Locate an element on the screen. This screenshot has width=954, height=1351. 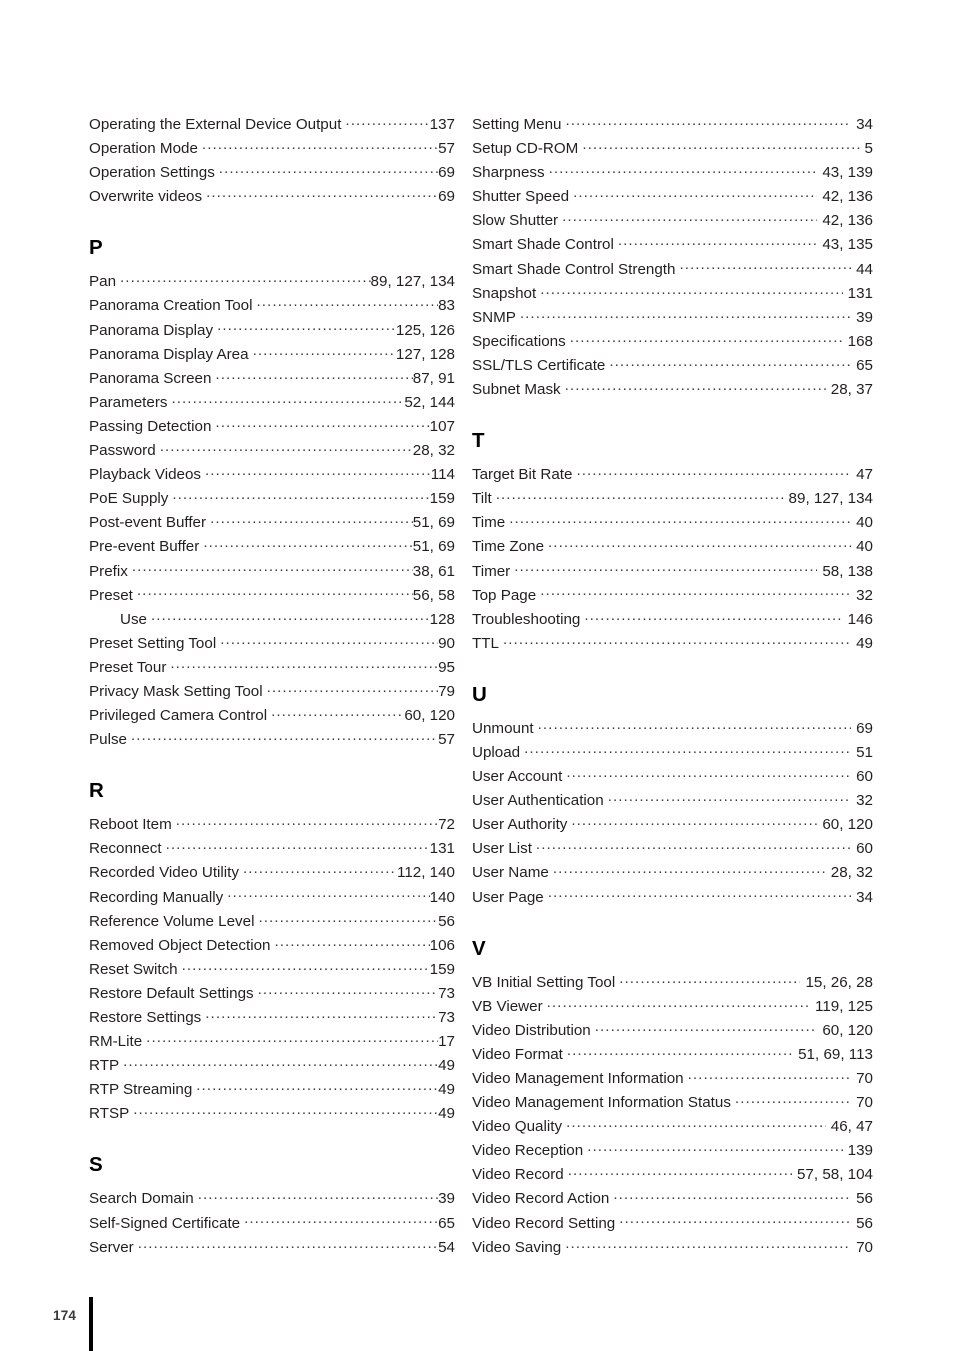
index-entry-page-numbers: 42, 136 is located at coordinates (847, 197).